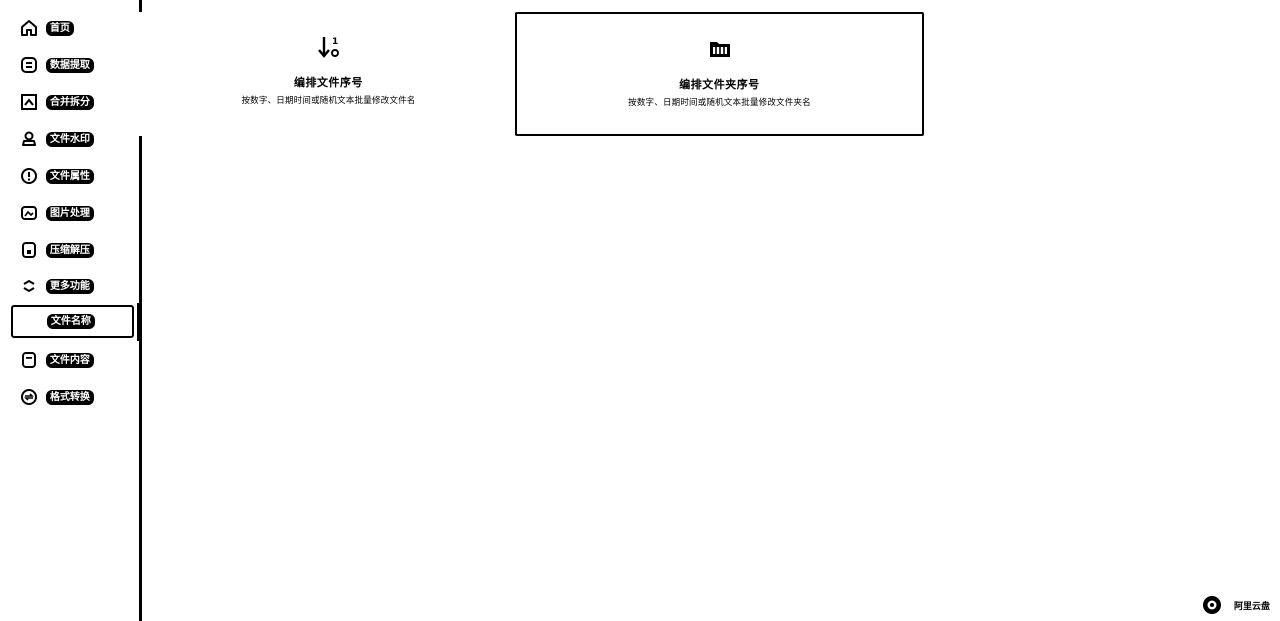  I want to click on convert-icon, so click(29, 397).